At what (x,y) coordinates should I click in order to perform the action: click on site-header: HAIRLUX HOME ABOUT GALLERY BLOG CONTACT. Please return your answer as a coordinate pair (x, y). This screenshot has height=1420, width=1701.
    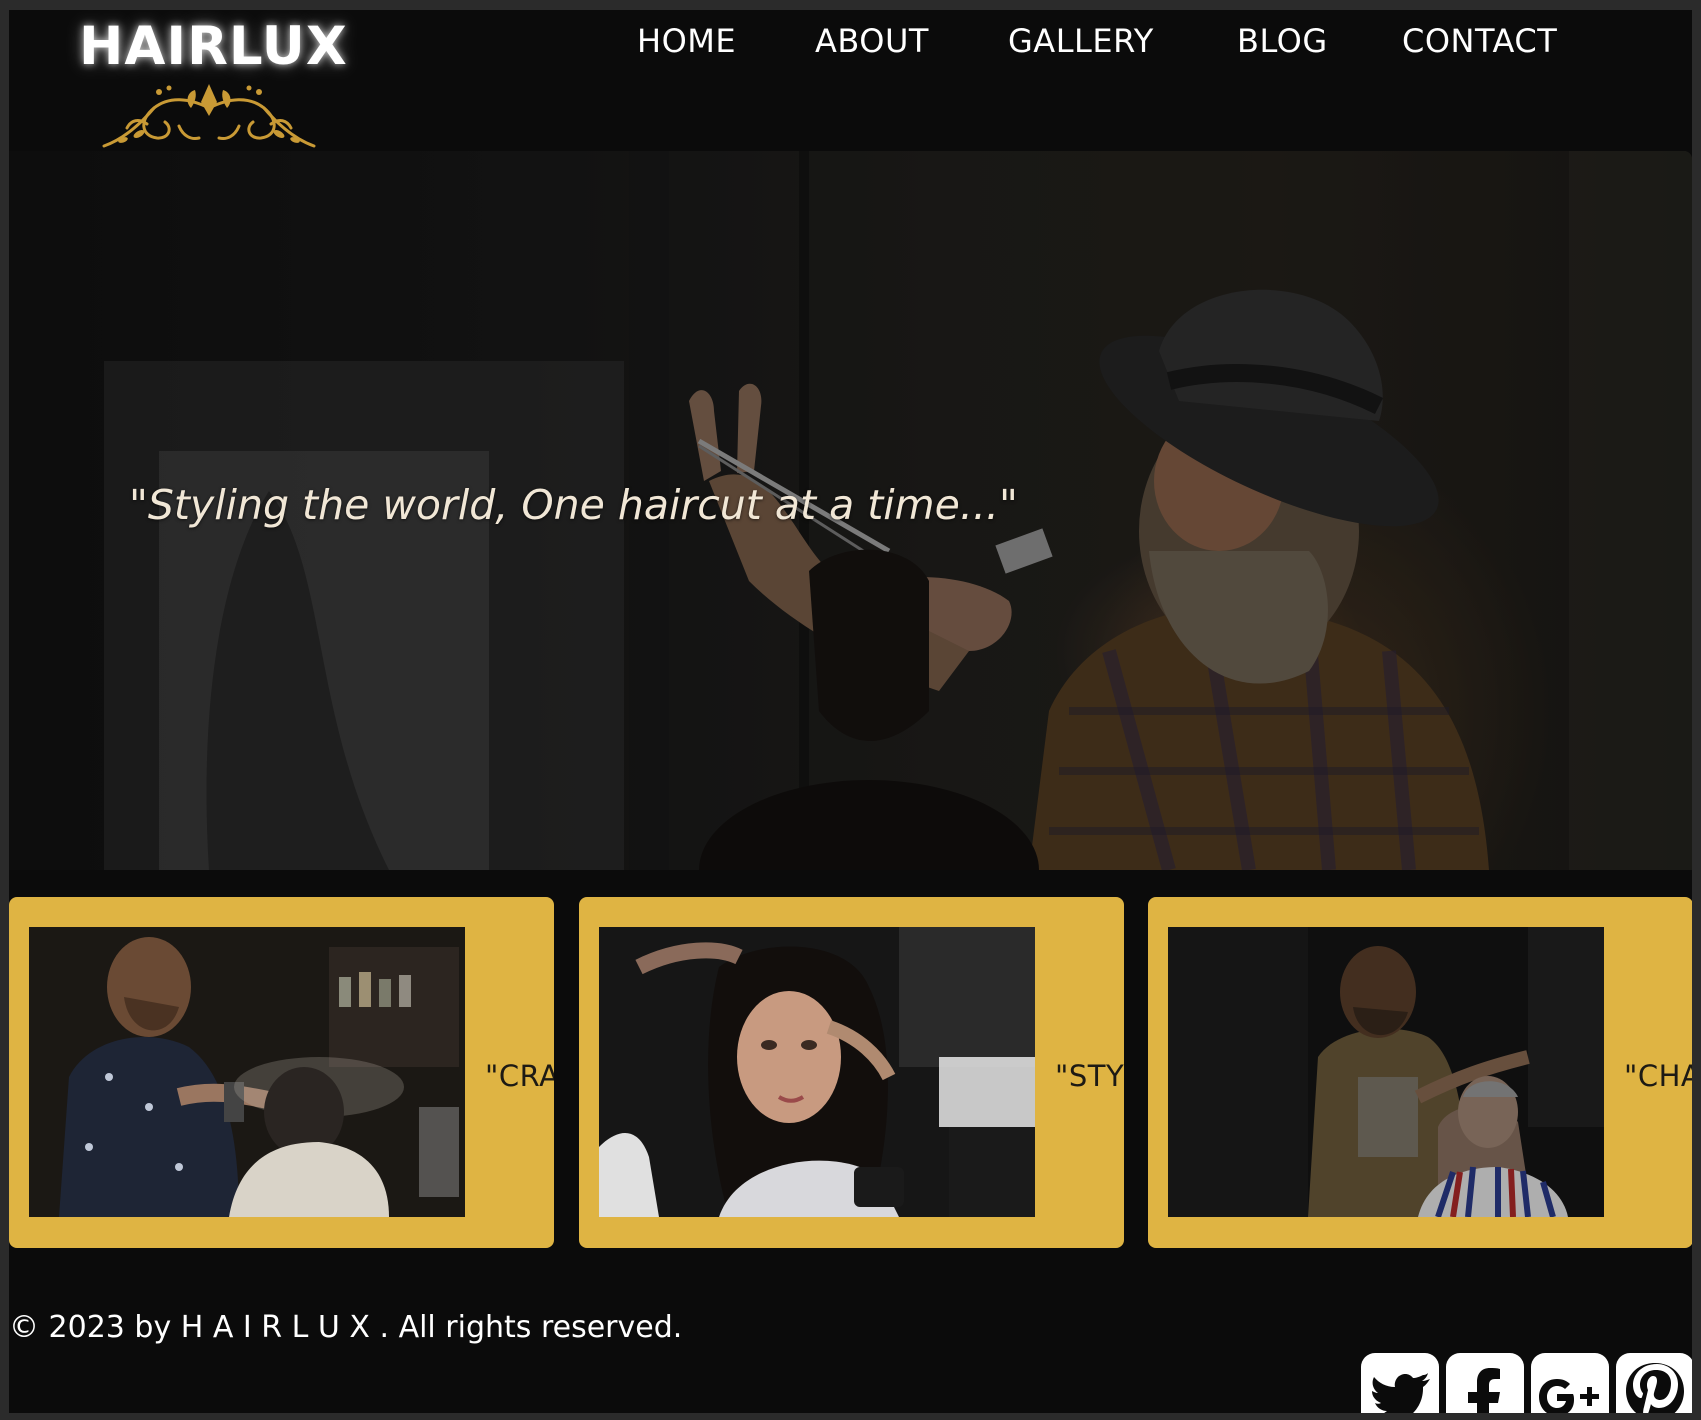
    Looking at the image, I should click on (850, 80).